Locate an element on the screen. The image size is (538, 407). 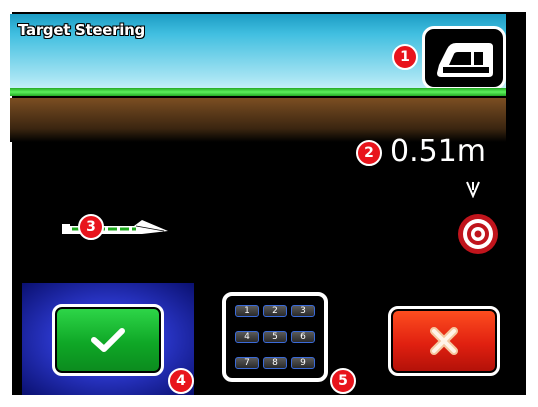
vehicle-button is located at coordinates (464, 58).